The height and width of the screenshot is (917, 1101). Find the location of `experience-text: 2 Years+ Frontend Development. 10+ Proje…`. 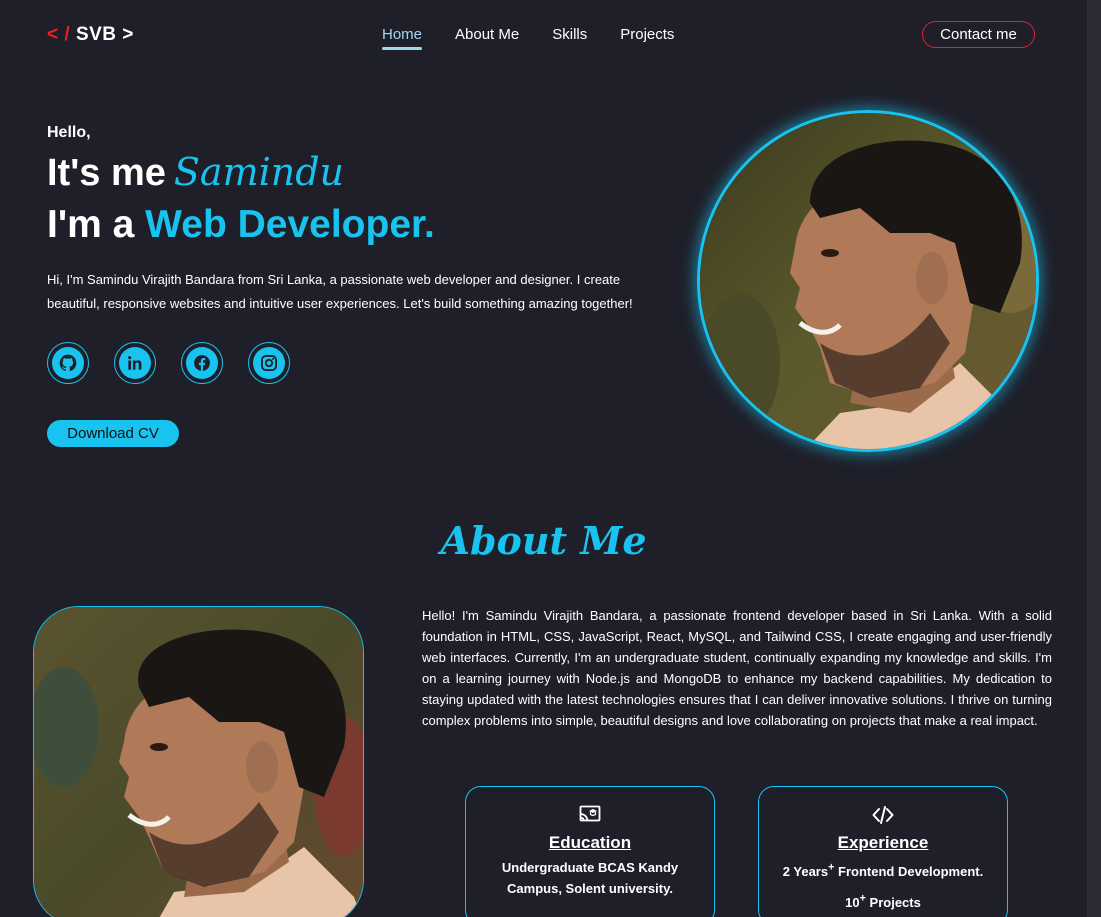

experience-text: 2 Years+ Frontend Development. 10+ Proje… is located at coordinates (883, 885).